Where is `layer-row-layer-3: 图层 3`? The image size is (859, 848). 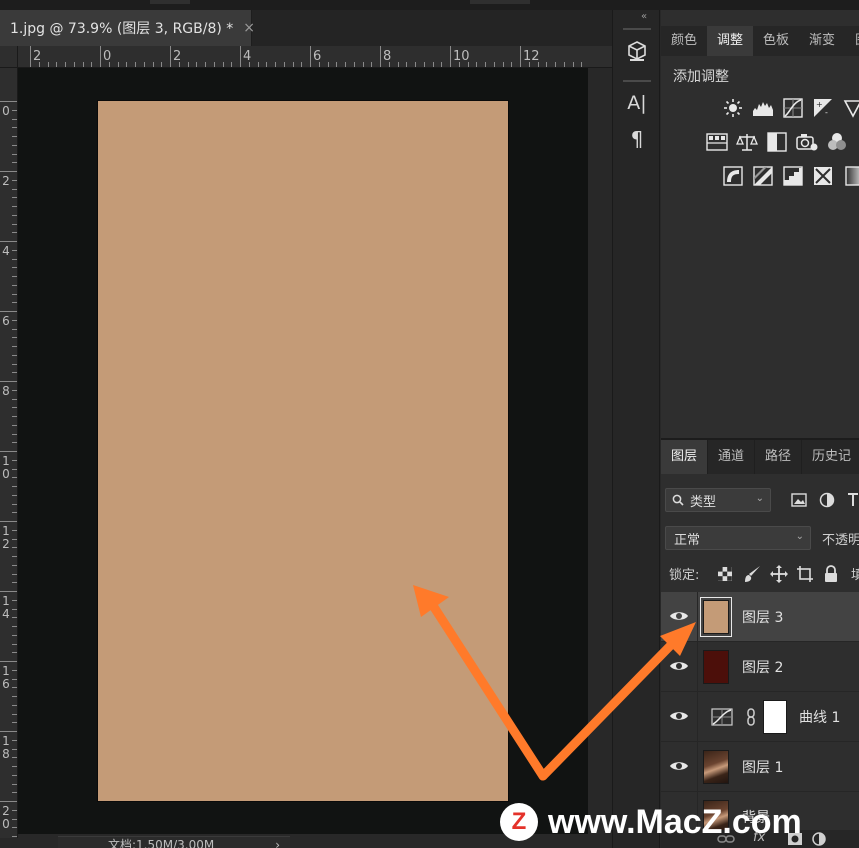 layer-row-layer-3: 图层 3 is located at coordinates (760, 617).